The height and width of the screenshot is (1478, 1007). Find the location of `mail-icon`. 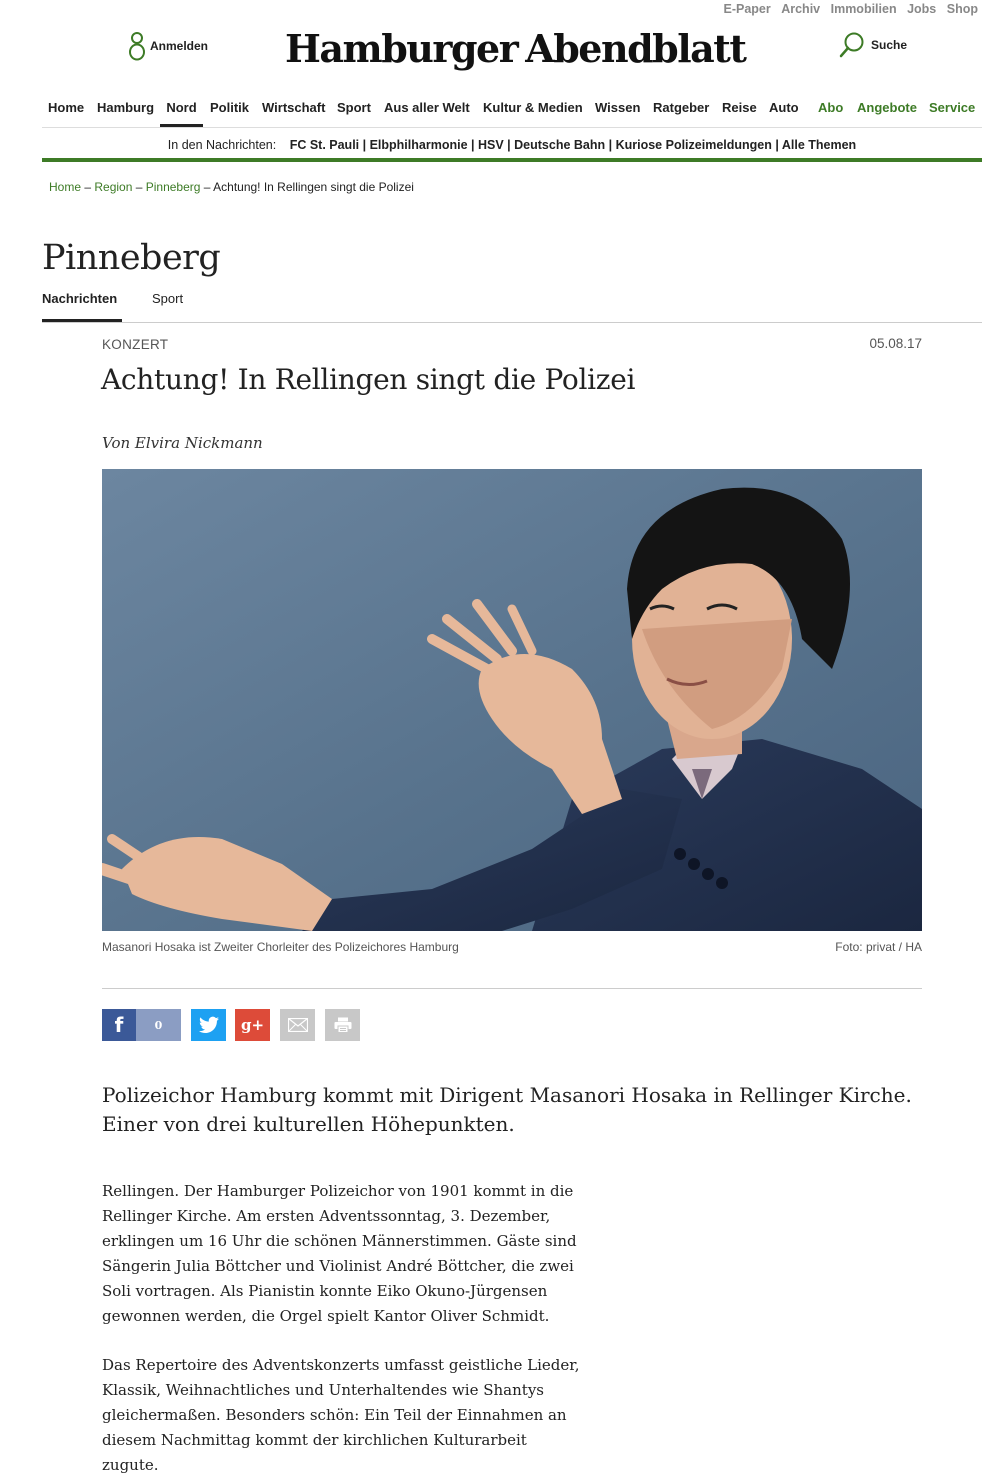

mail-icon is located at coordinates (297, 1025).